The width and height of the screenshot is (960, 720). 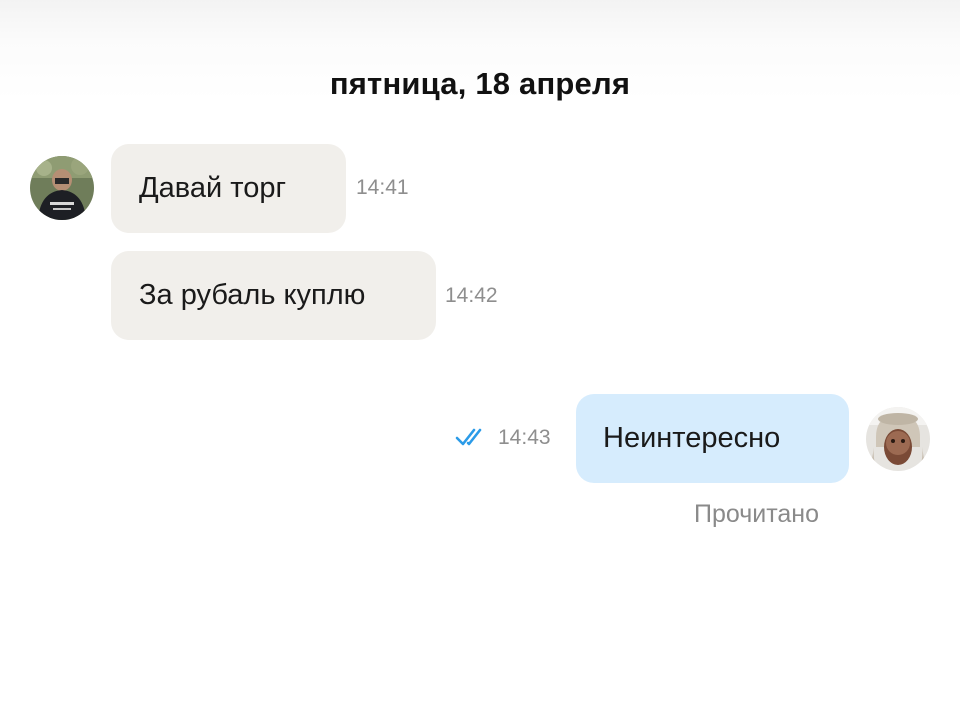 I want to click on sender-avatar-image, so click(x=62, y=188).